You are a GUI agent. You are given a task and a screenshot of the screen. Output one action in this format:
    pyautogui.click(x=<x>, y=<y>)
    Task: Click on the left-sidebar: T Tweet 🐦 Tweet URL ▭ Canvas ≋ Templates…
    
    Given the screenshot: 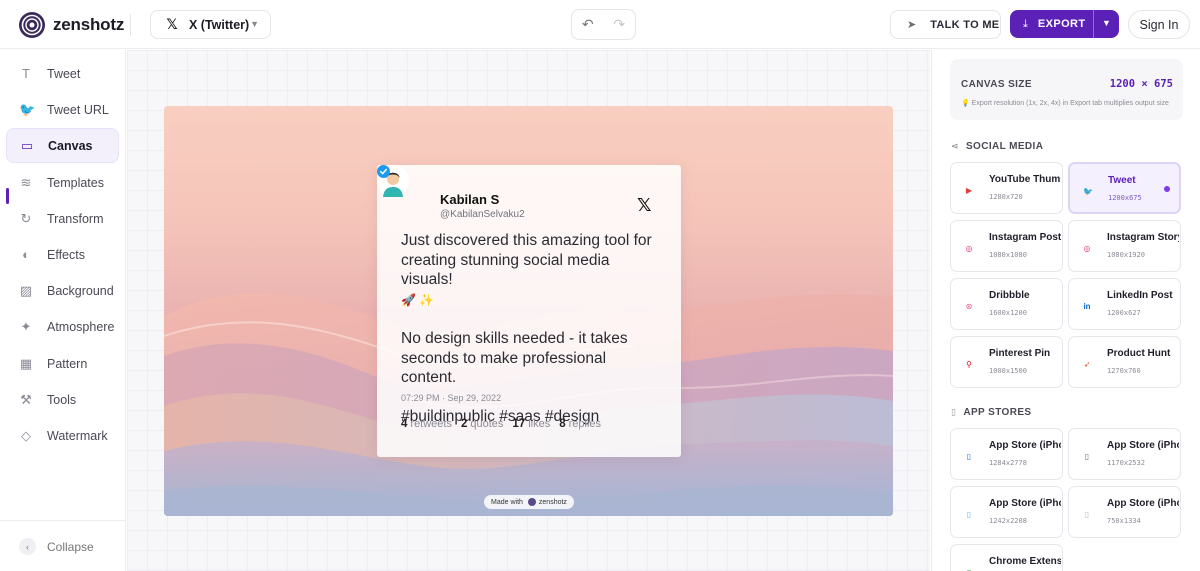 What is the action you would take?
    pyautogui.click(x=63, y=310)
    